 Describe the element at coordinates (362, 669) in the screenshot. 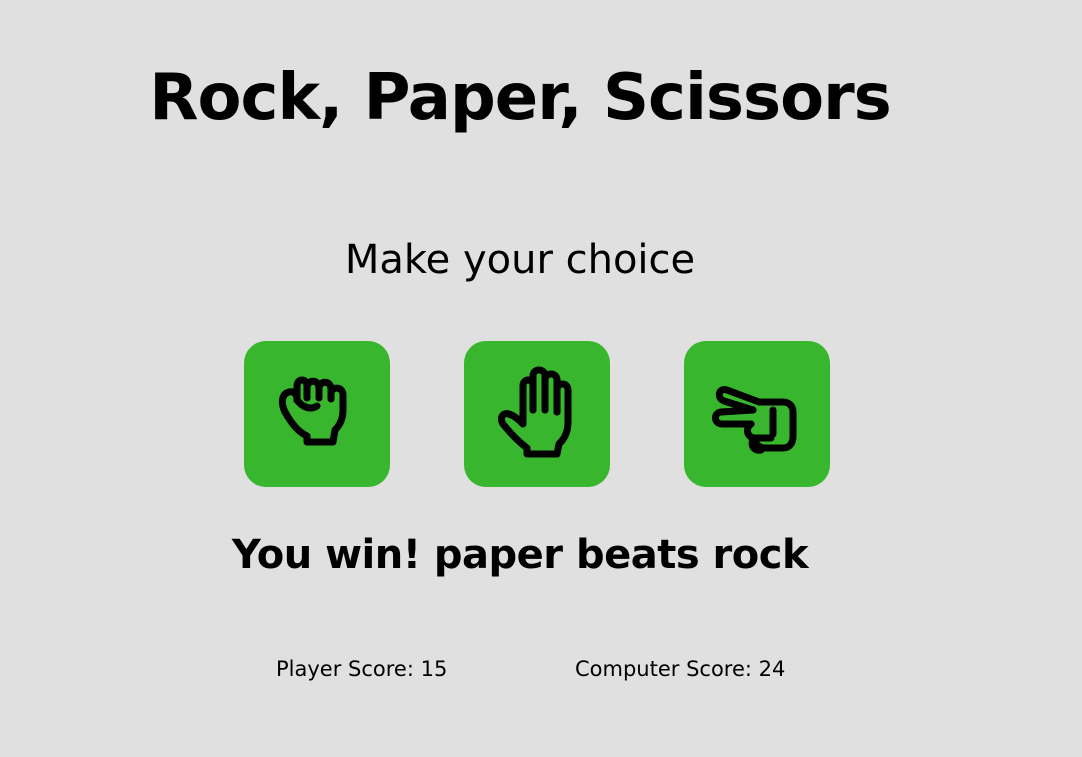

I see `player-score: Player Score: 15` at that location.